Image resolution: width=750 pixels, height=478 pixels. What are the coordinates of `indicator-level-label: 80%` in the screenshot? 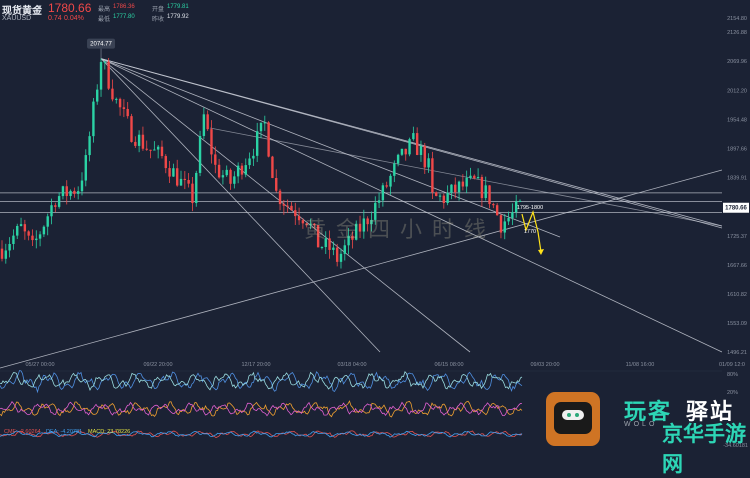 It's located at (732, 375).